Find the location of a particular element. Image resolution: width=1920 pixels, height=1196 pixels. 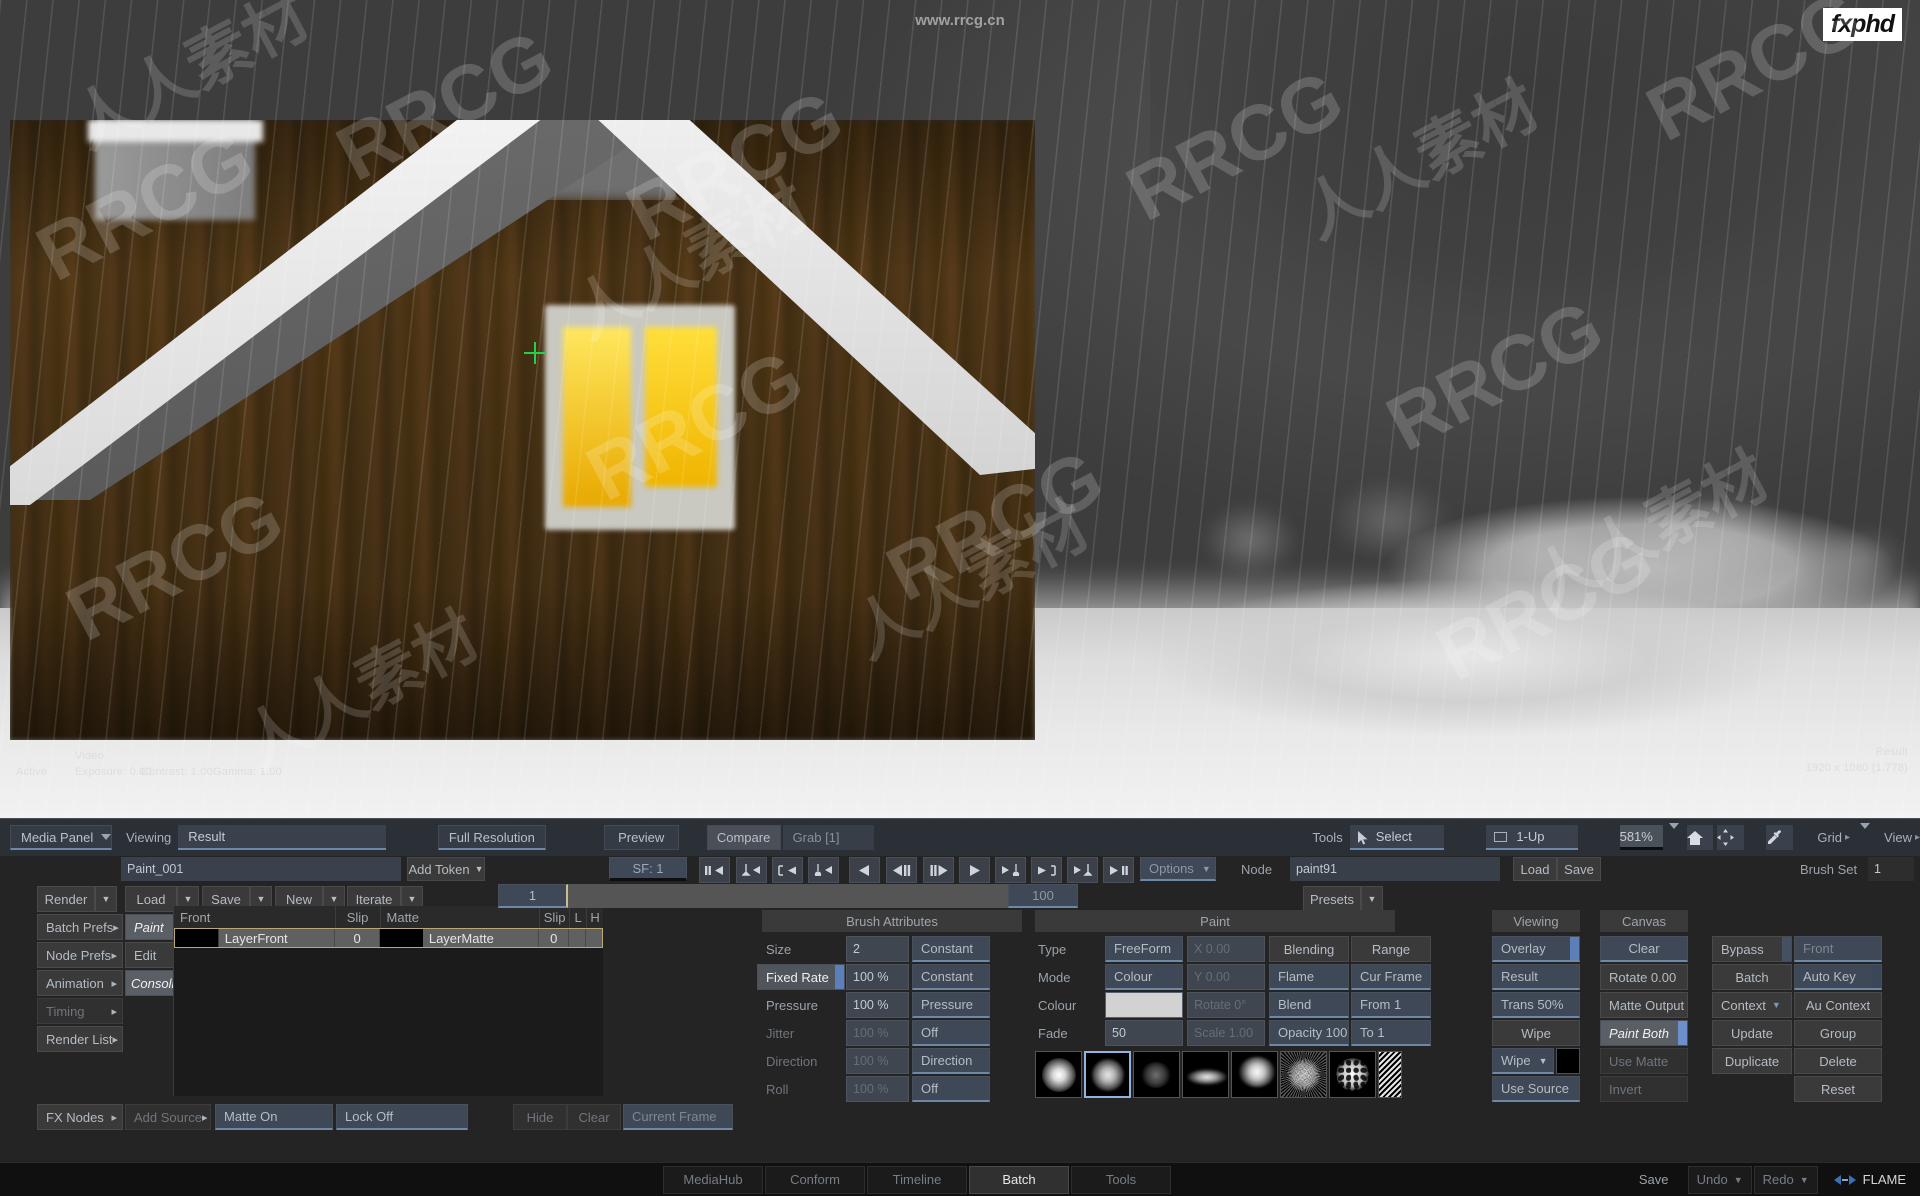

fit-to-view-button is located at coordinates (1730, 837).